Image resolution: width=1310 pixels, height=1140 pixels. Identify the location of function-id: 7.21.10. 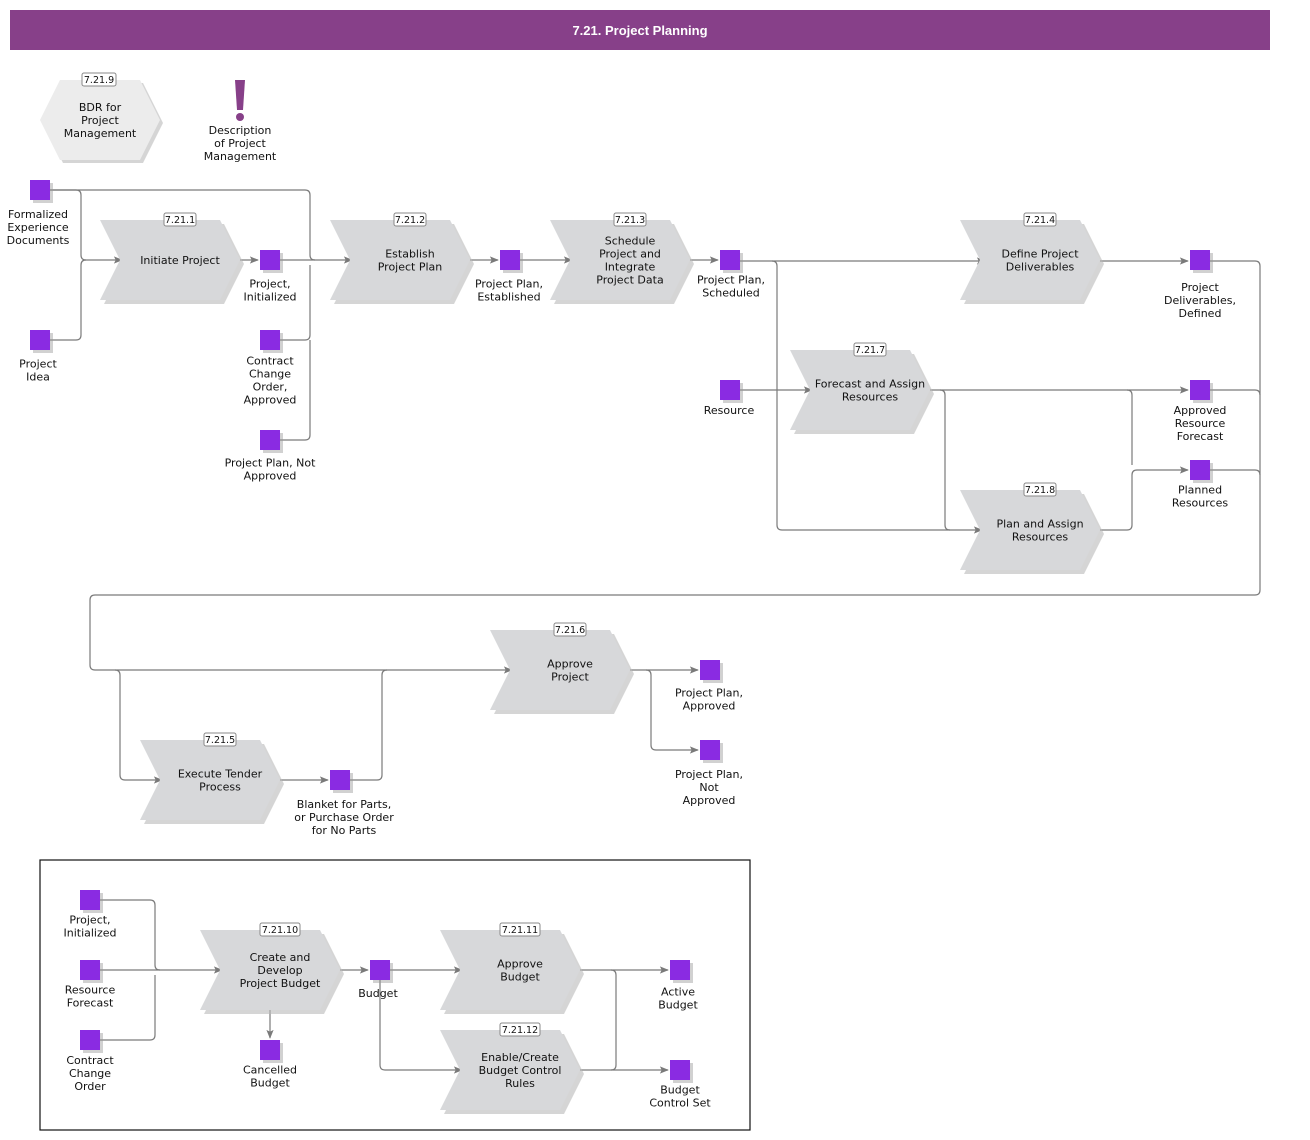
(280, 930).